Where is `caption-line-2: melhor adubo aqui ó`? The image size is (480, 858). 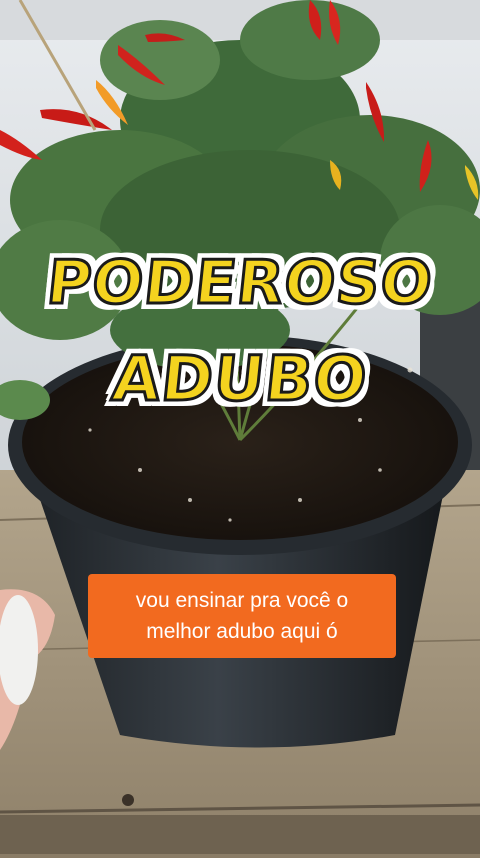
caption-line-2: melhor adubo aqui ó is located at coordinates (242, 631).